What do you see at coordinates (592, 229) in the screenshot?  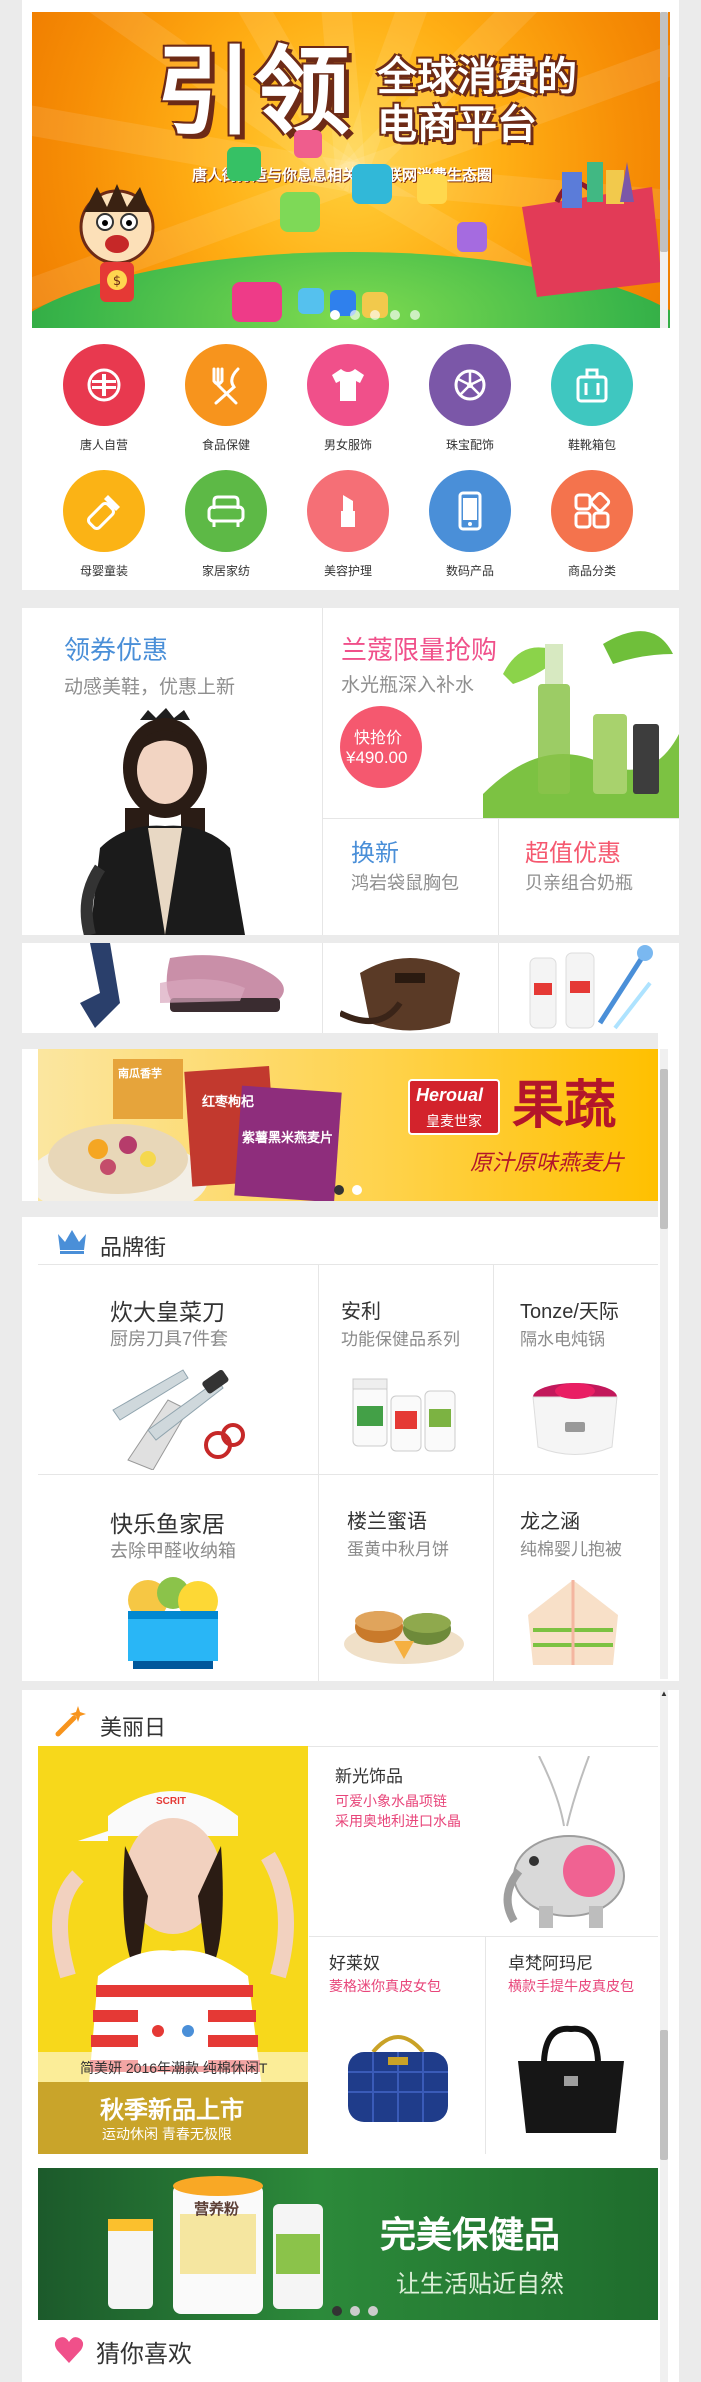 I see `shopping-bag-icon` at bounding box center [592, 229].